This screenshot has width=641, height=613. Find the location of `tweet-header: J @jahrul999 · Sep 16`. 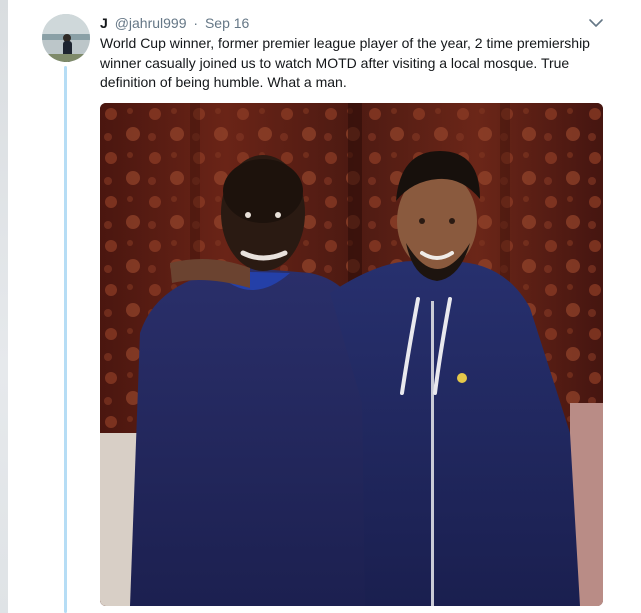

tweet-header: J @jahrul999 · Sep 16 is located at coordinates (174, 23).